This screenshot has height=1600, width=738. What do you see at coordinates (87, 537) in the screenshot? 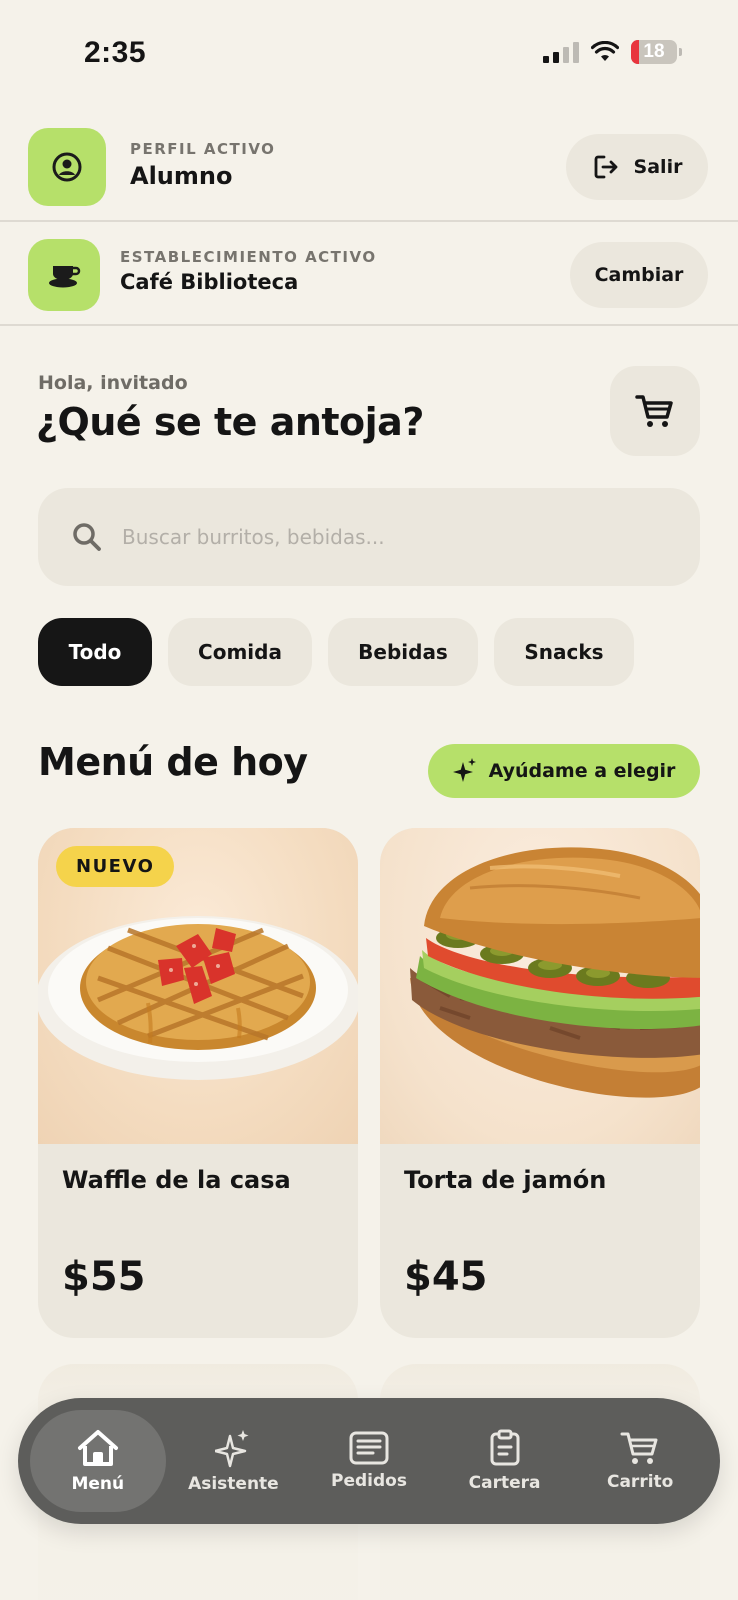
I see `search-icon` at bounding box center [87, 537].